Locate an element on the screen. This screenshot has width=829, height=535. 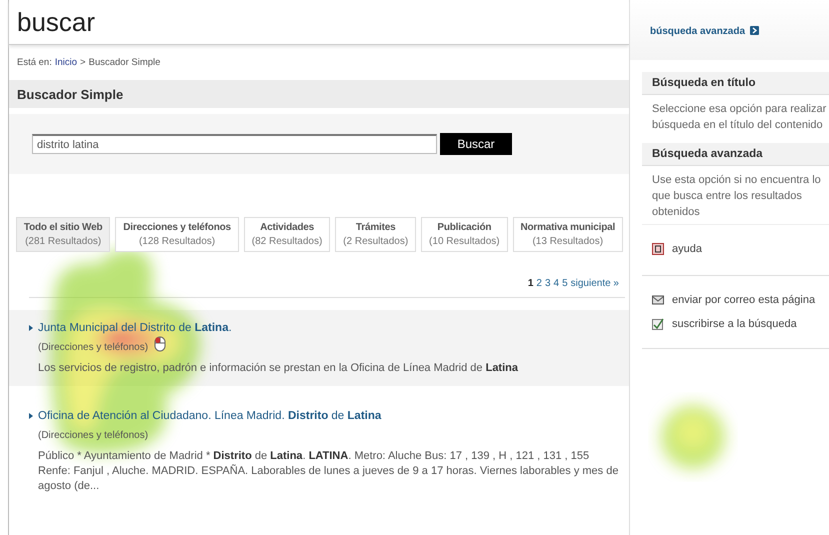
search-button: Buscar is located at coordinates (476, 144).